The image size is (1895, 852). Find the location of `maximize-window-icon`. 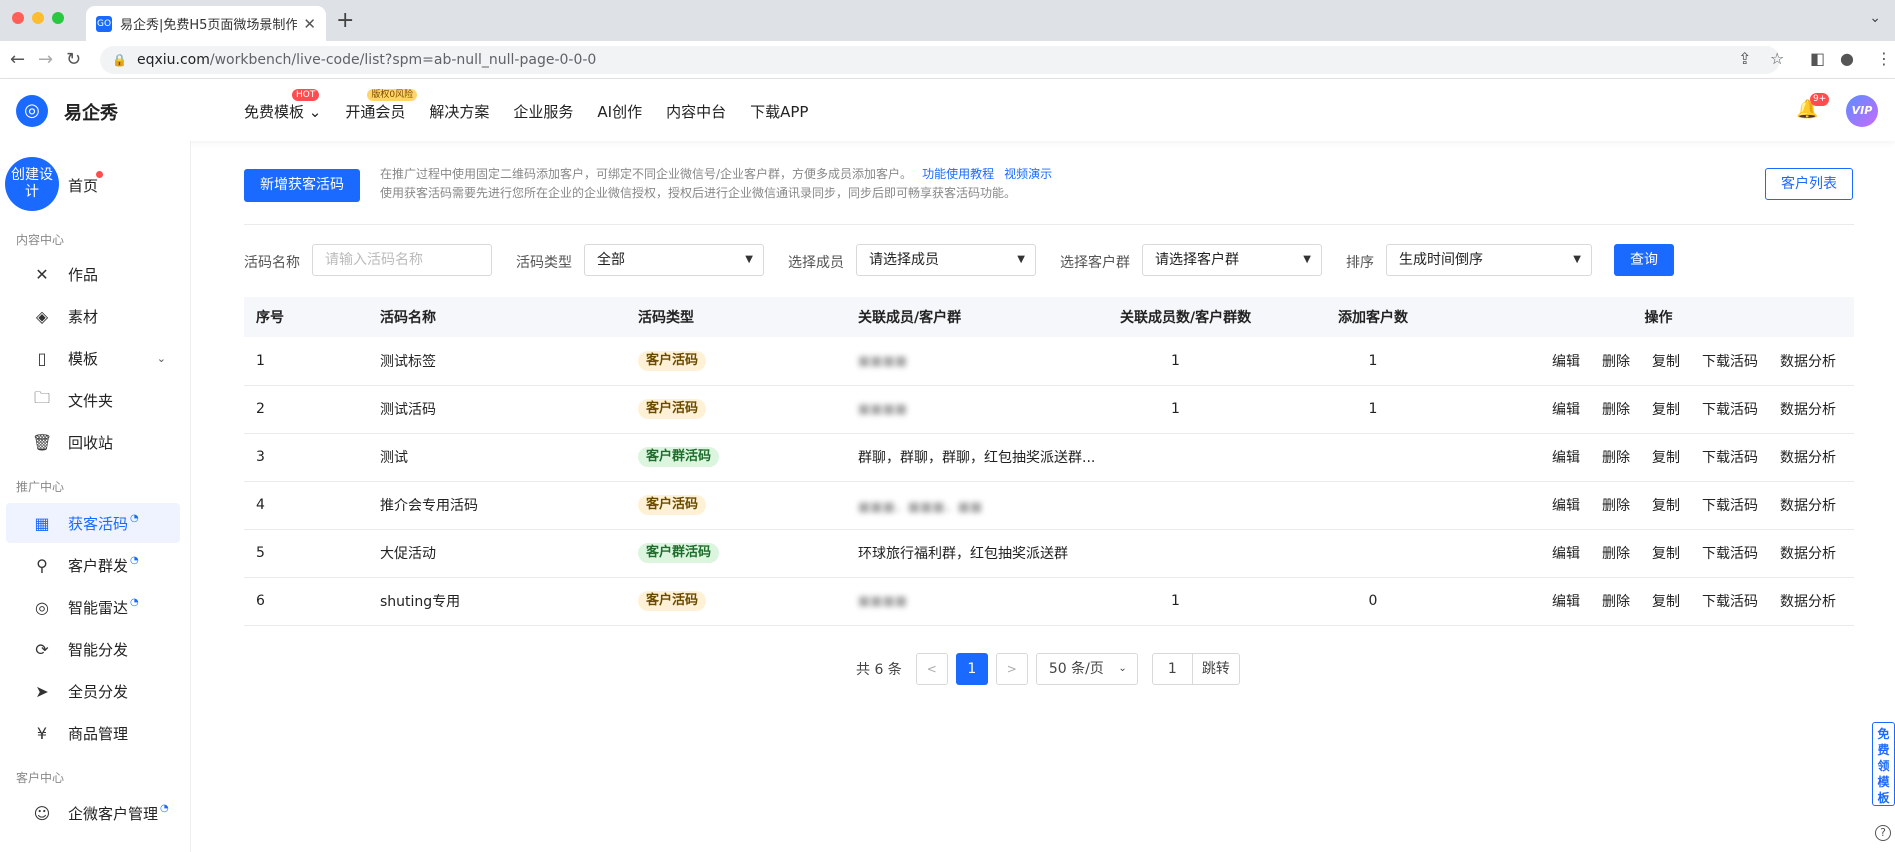

maximize-window-icon is located at coordinates (58, 18).